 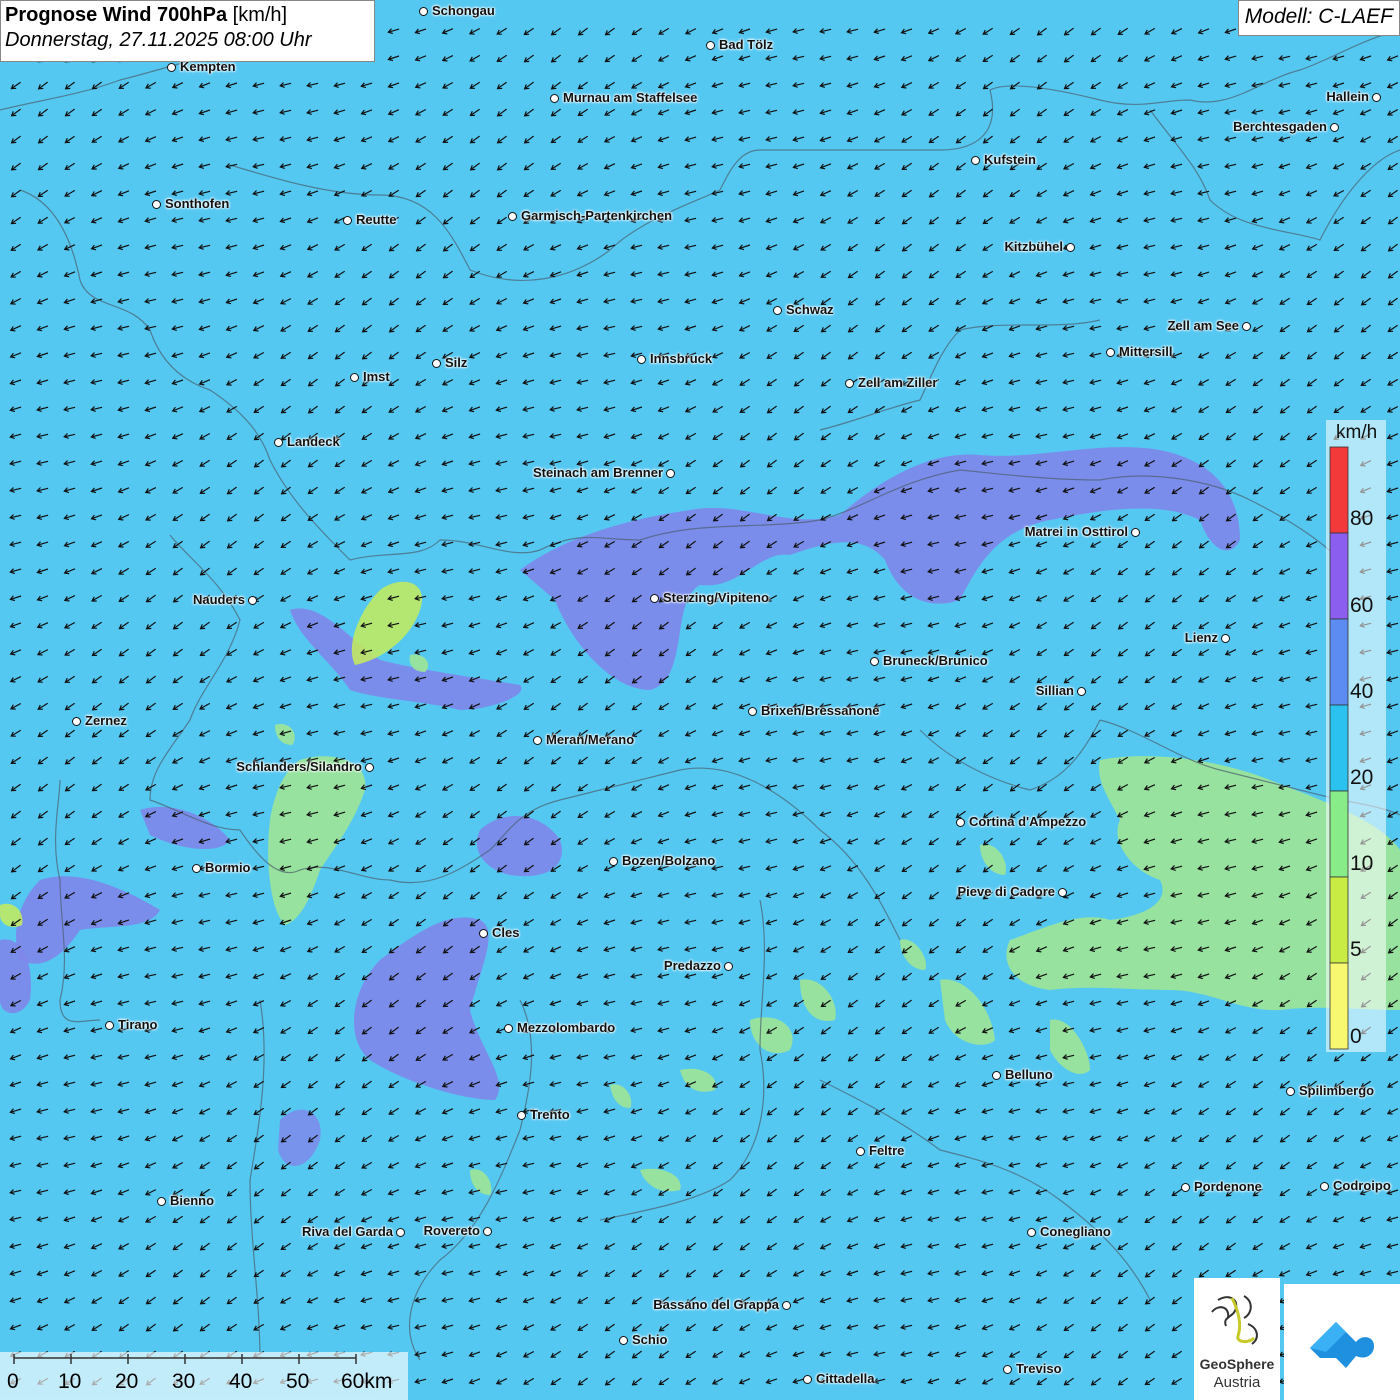 I want to click on city-label-predazzo: Predazzo, so click(x=692, y=965).